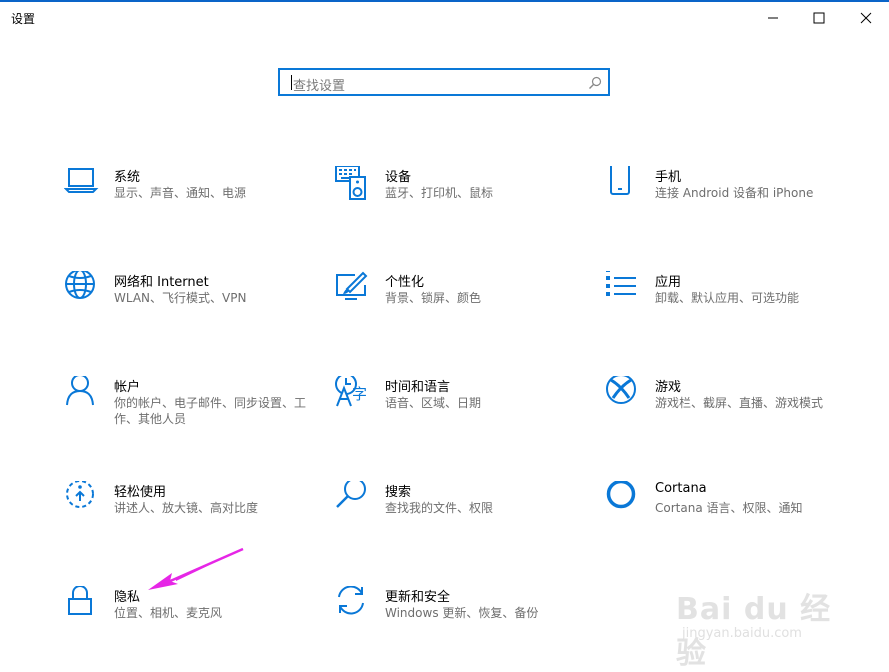  What do you see at coordinates (742, 633) in the screenshot?
I see `watermark-url: jingyan.baidu.com` at bounding box center [742, 633].